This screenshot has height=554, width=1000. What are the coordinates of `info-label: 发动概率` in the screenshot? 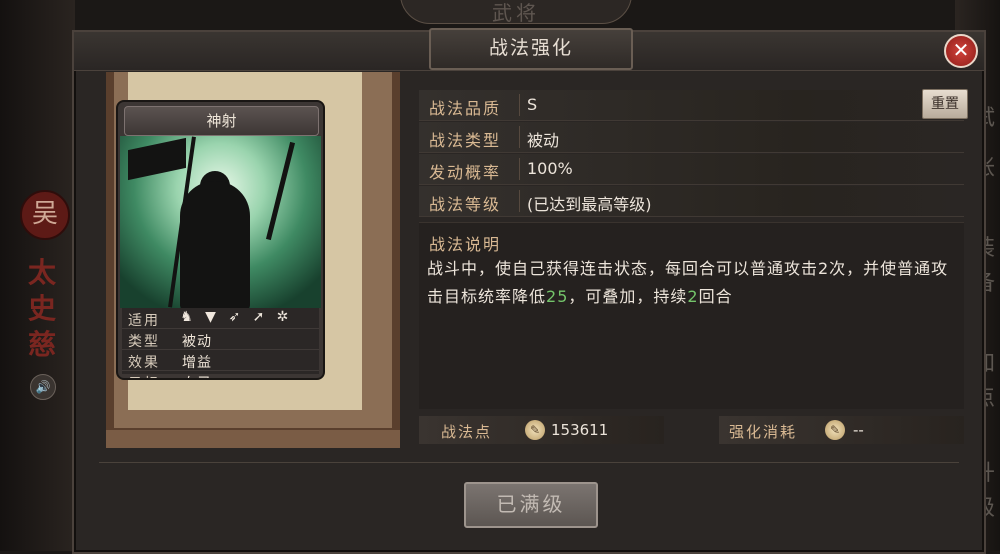 It's located at (465, 172).